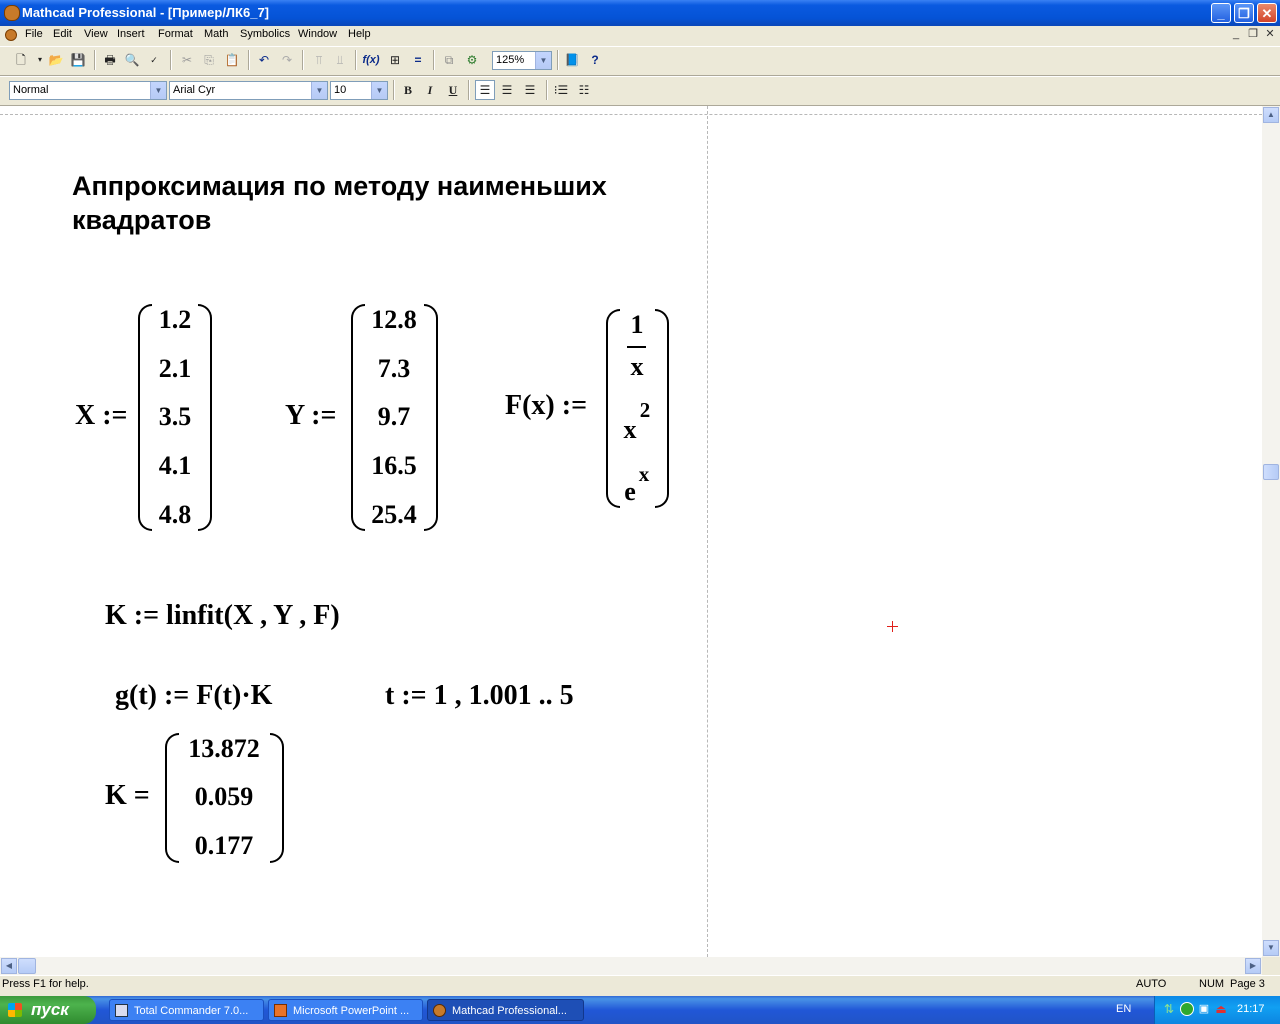 The image size is (1280, 1024). What do you see at coordinates (394, 369) in the screenshot?
I see `y-value: 7.3` at bounding box center [394, 369].